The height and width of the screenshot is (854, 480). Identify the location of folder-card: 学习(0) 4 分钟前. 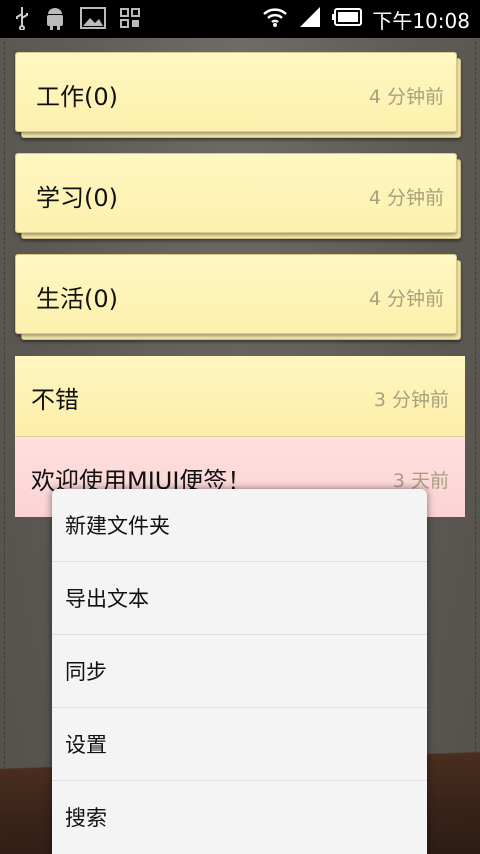
(236, 193).